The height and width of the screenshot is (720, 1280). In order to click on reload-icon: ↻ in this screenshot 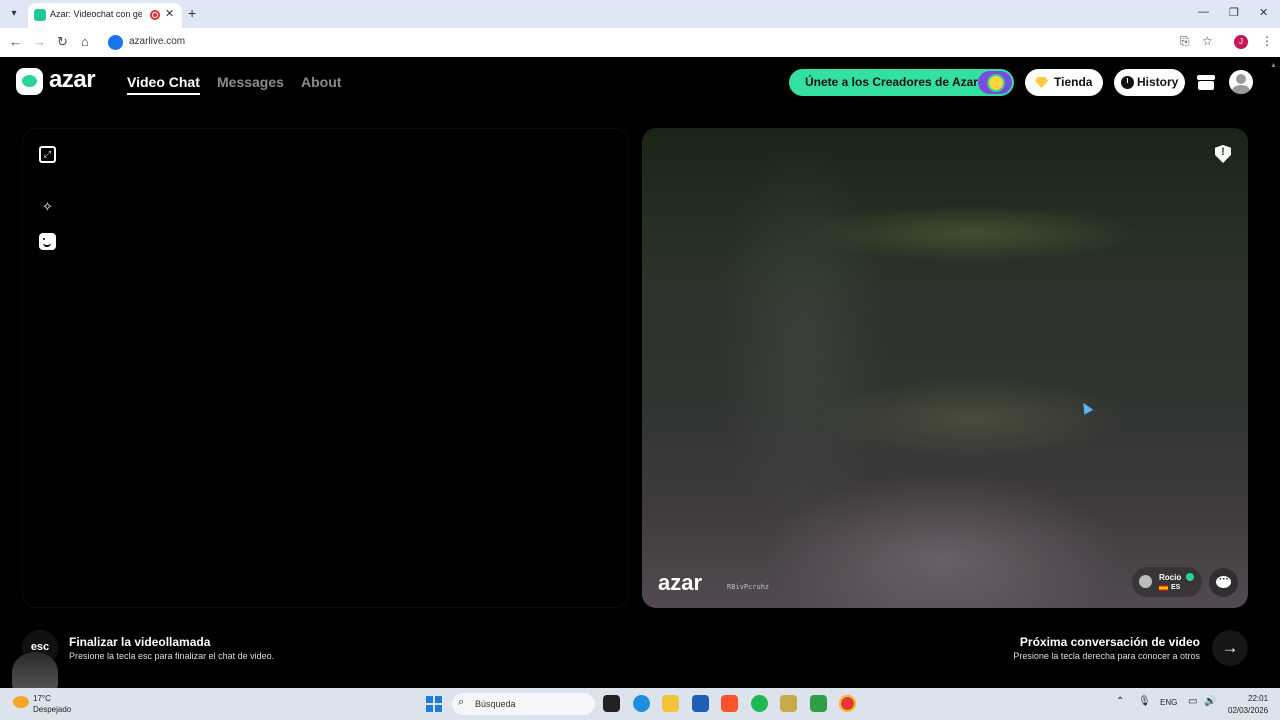, I will do `click(62, 42)`.